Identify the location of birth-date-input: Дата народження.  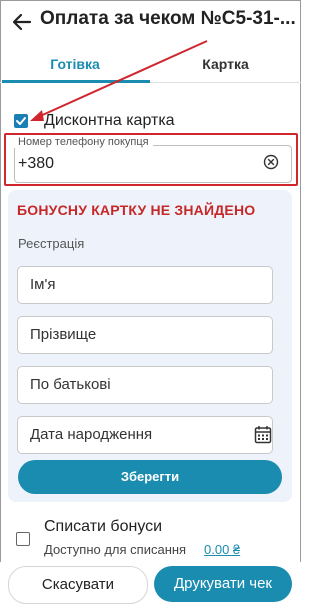
(145, 435).